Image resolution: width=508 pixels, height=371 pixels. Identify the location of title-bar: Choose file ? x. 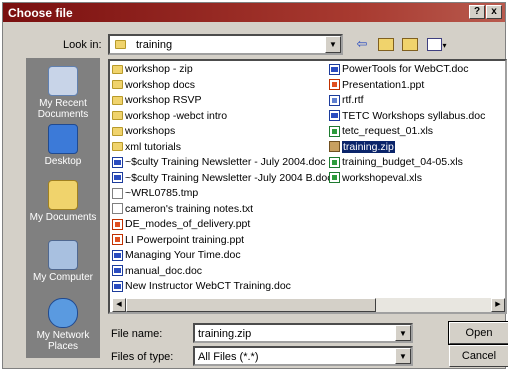
(254, 12).